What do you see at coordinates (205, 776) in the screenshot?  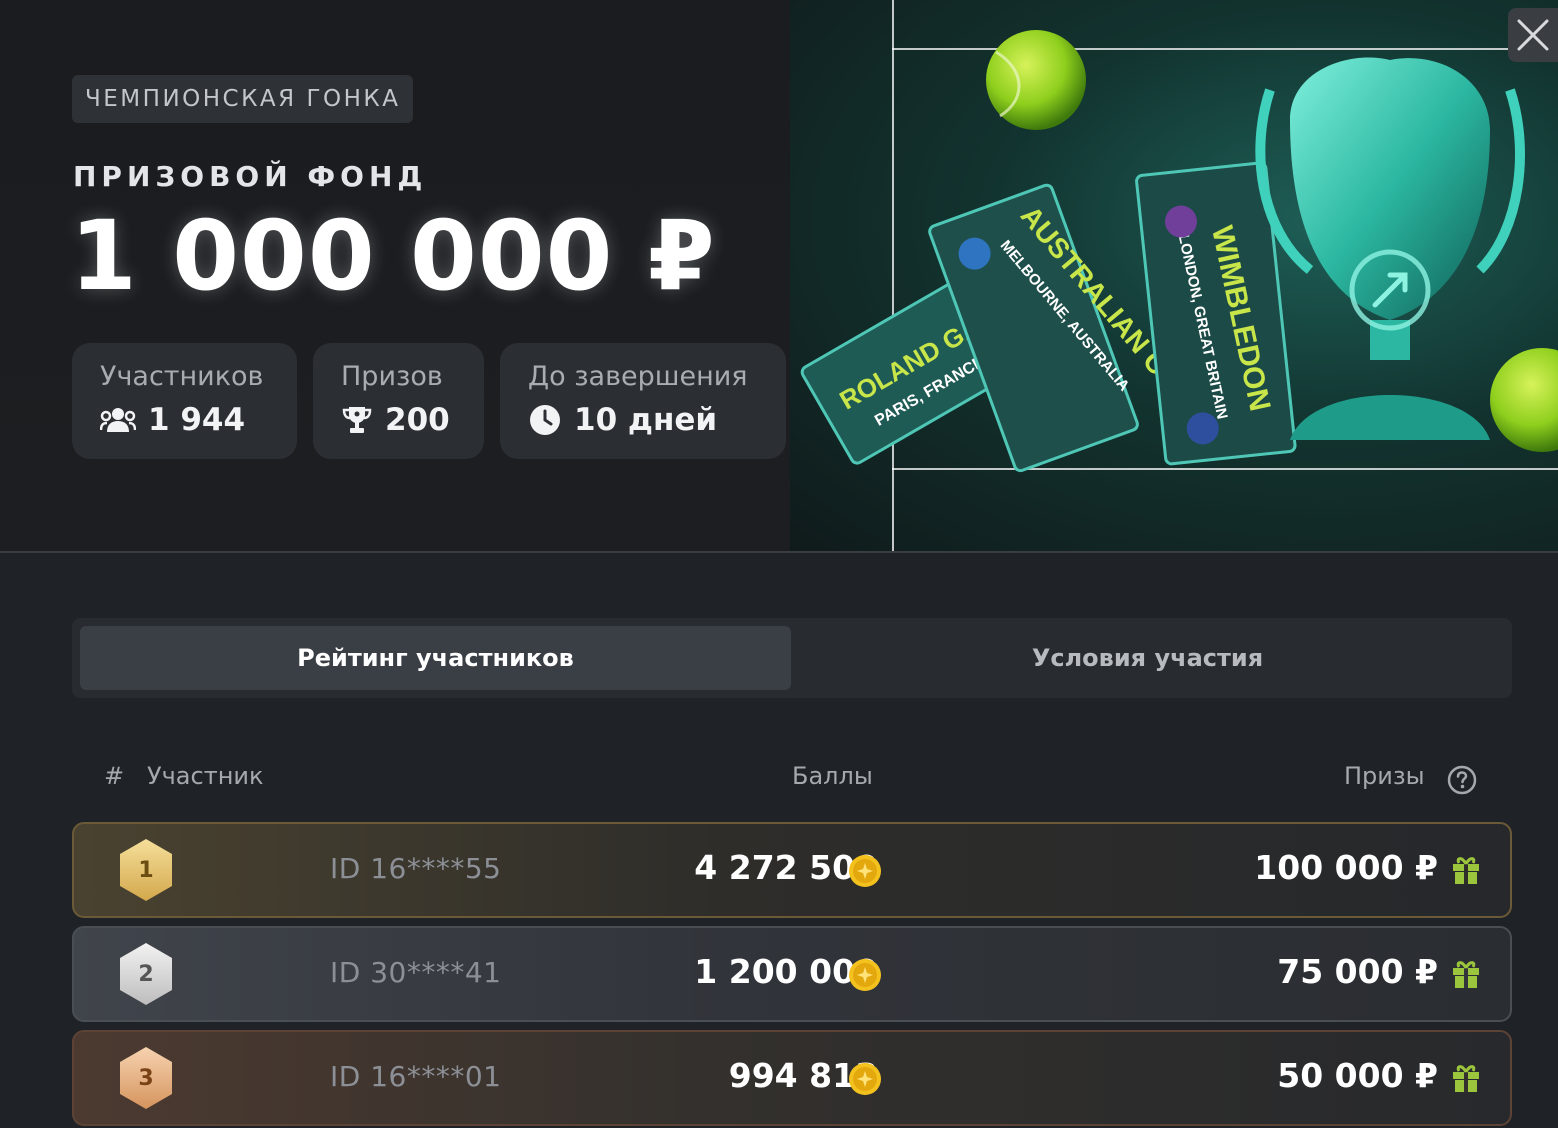 I see `column-header-participant: Участник` at bounding box center [205, 776].